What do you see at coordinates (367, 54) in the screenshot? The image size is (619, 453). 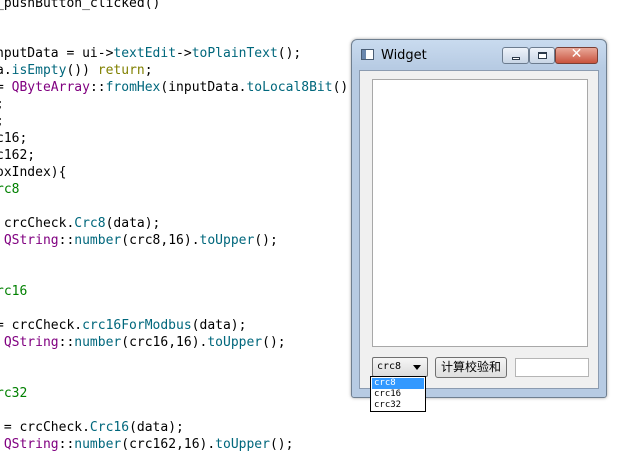 I see `window-icon` at bounding box center [367, 54].